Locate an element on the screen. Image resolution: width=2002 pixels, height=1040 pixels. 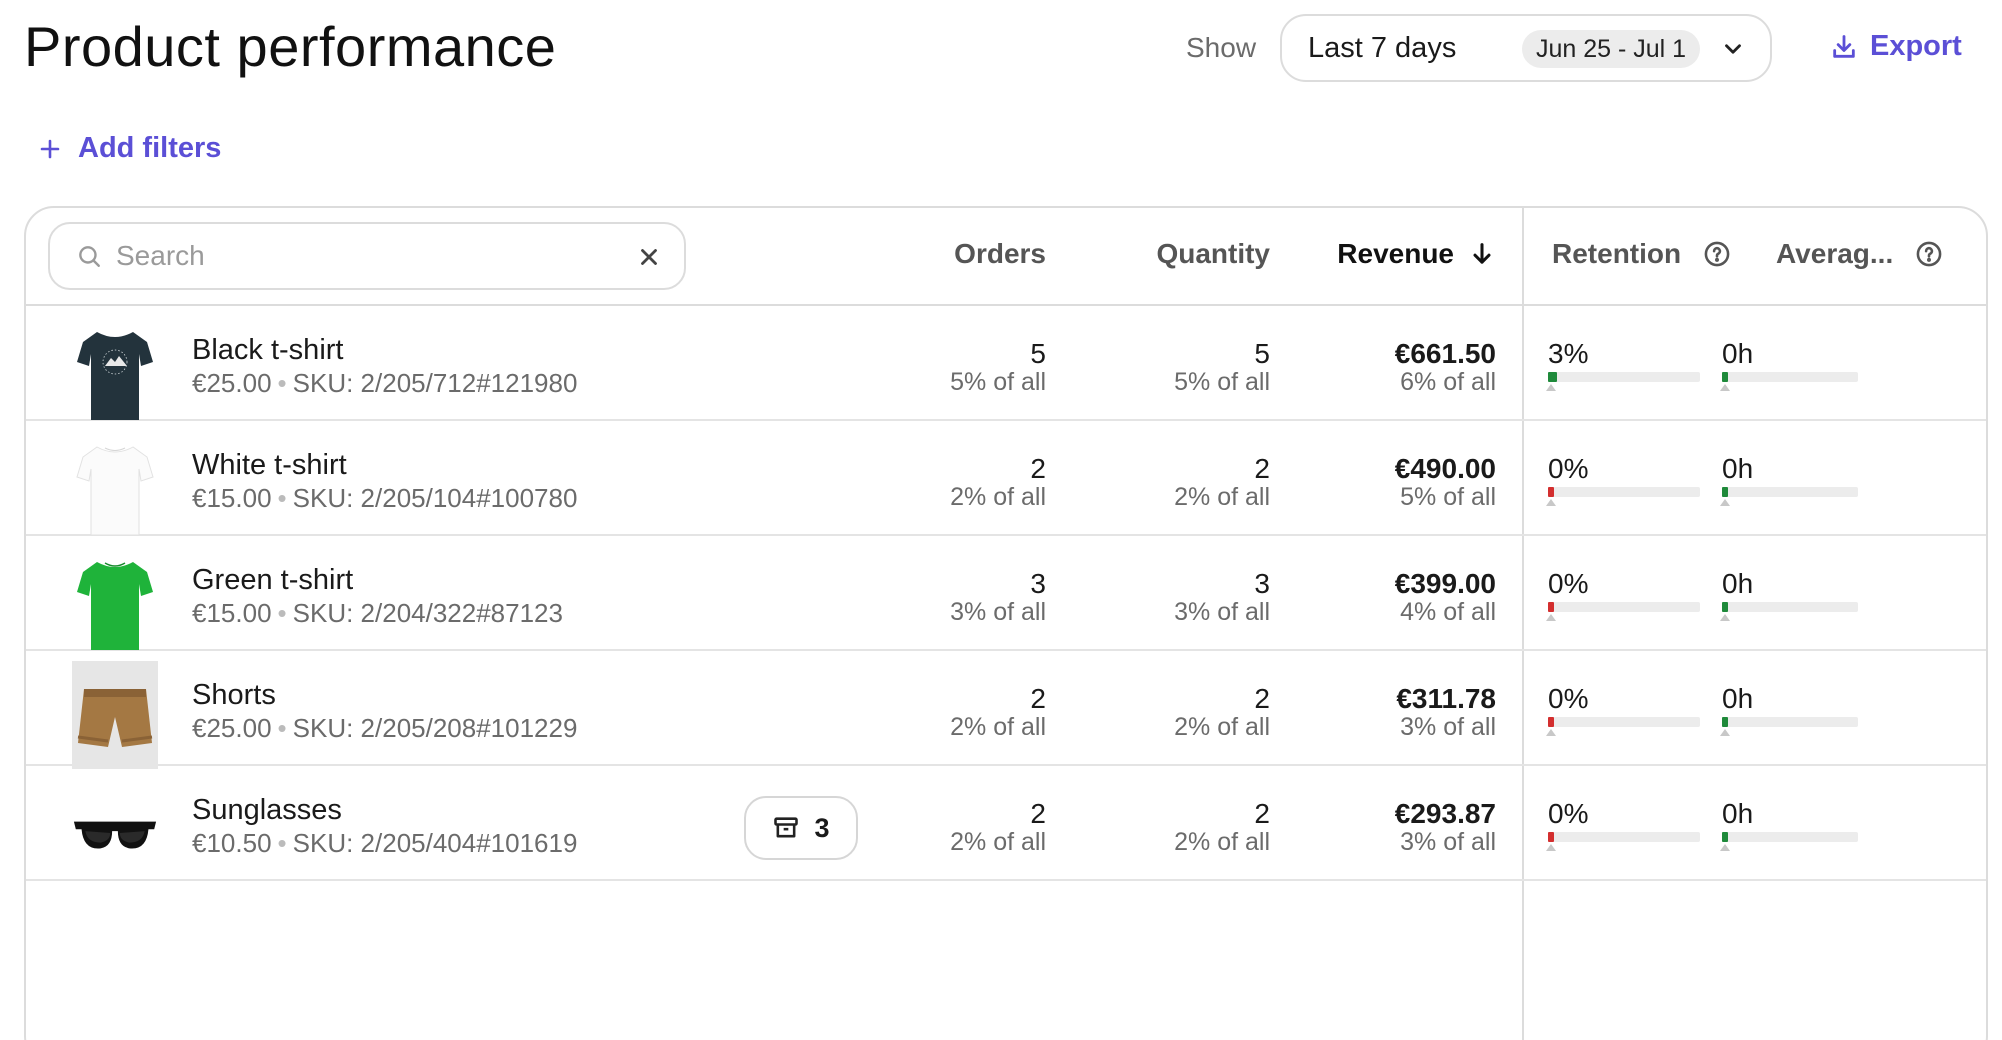
product-name: White t-shirt is located at coordinates (269, 465).